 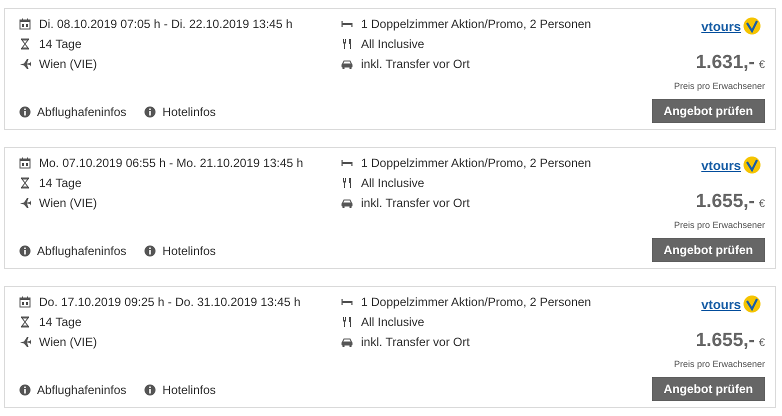 I want to click on travel-dates: Mo. 07.10.2019 06:55 h - Mo. 21.10.2019 13:45 h, so click(x=171, y=163).